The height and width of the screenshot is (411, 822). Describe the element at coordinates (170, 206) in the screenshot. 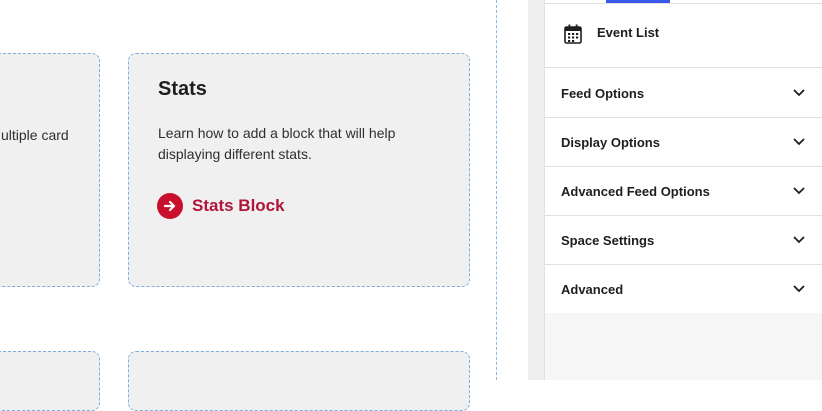

I see `arrow-right-circle-icon` at that location.